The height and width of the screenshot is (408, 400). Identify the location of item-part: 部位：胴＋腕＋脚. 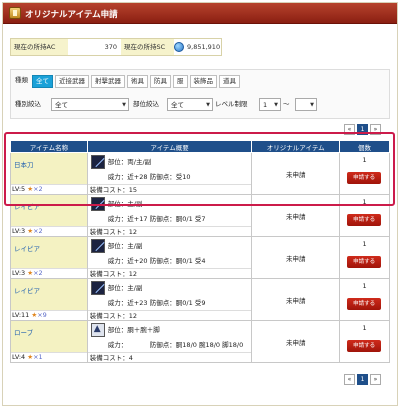
(133, 330).